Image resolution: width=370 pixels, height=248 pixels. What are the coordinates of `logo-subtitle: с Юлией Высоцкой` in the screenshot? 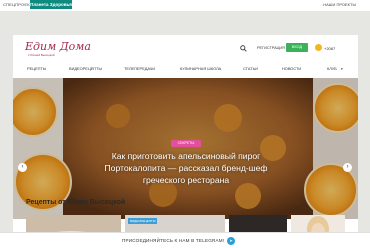 It's located at (41, 55).